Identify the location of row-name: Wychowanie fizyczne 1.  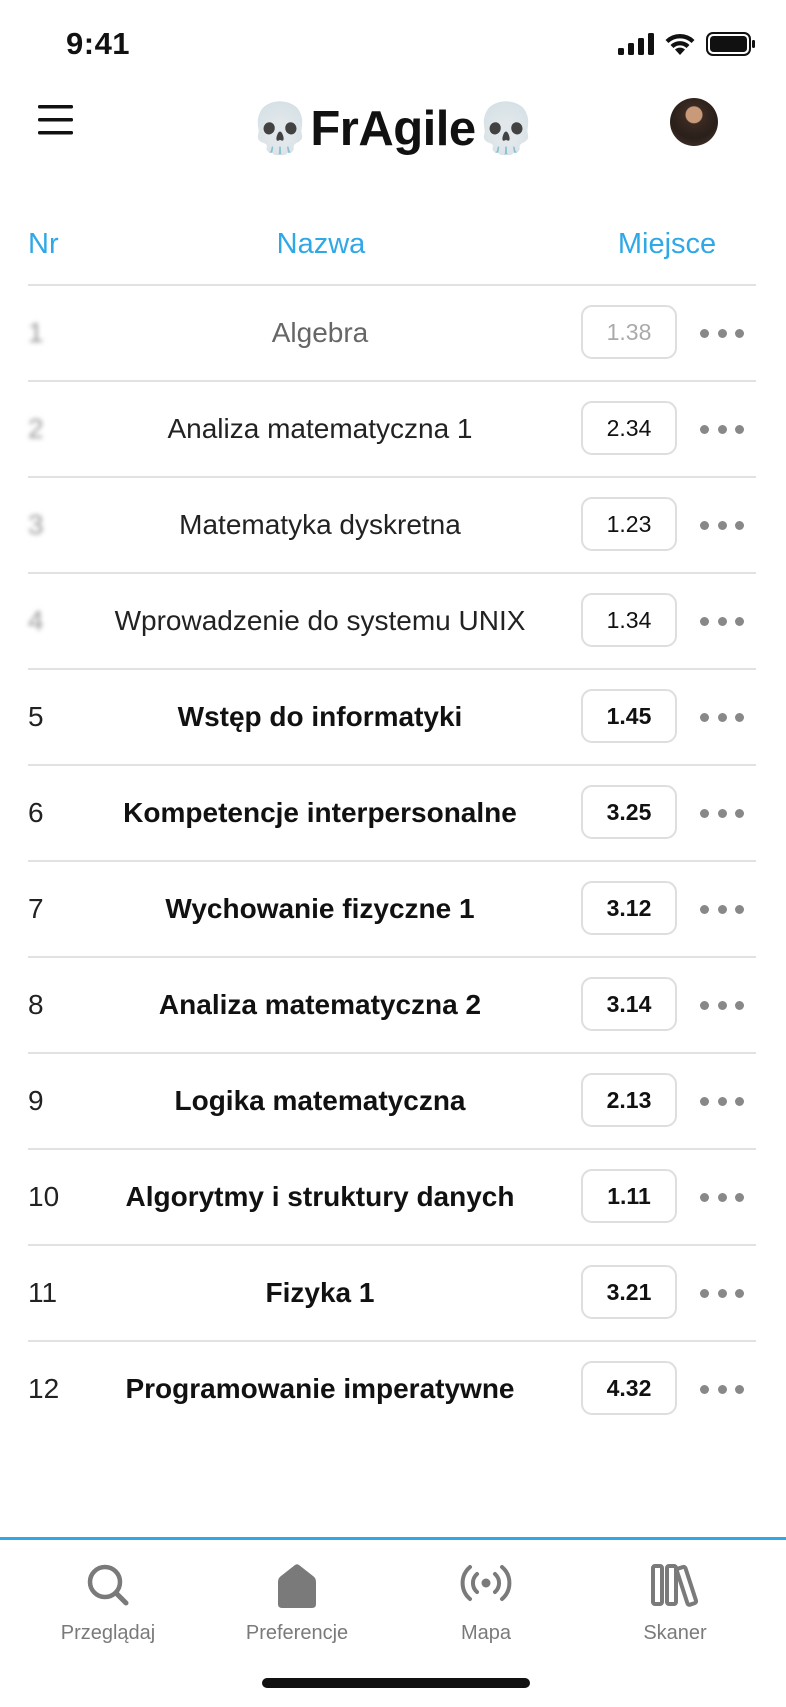
(320, 908).